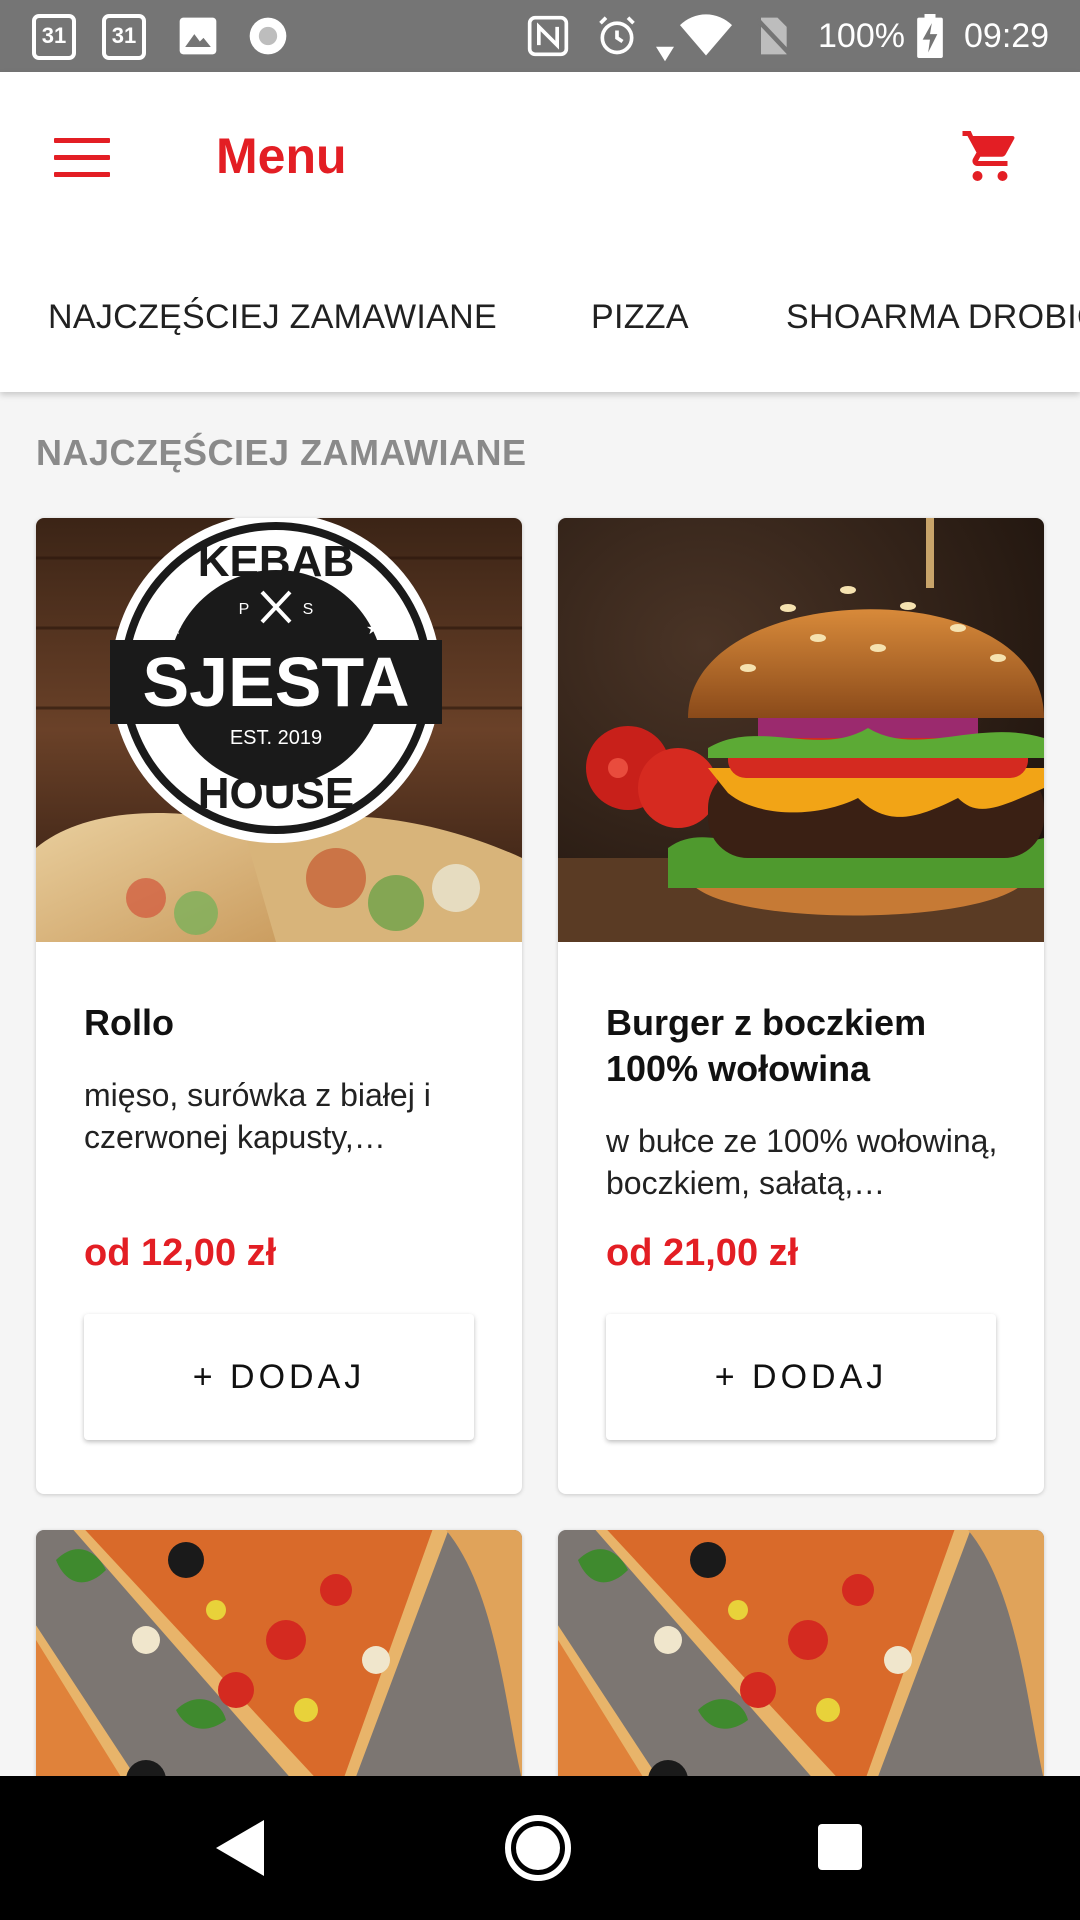 This screenshot has width=1080, height=1920. What do you see at coordinates (129, 1022) in the screenshot?
I see `product-name: Rollo` at bounding box center [129, 1022].